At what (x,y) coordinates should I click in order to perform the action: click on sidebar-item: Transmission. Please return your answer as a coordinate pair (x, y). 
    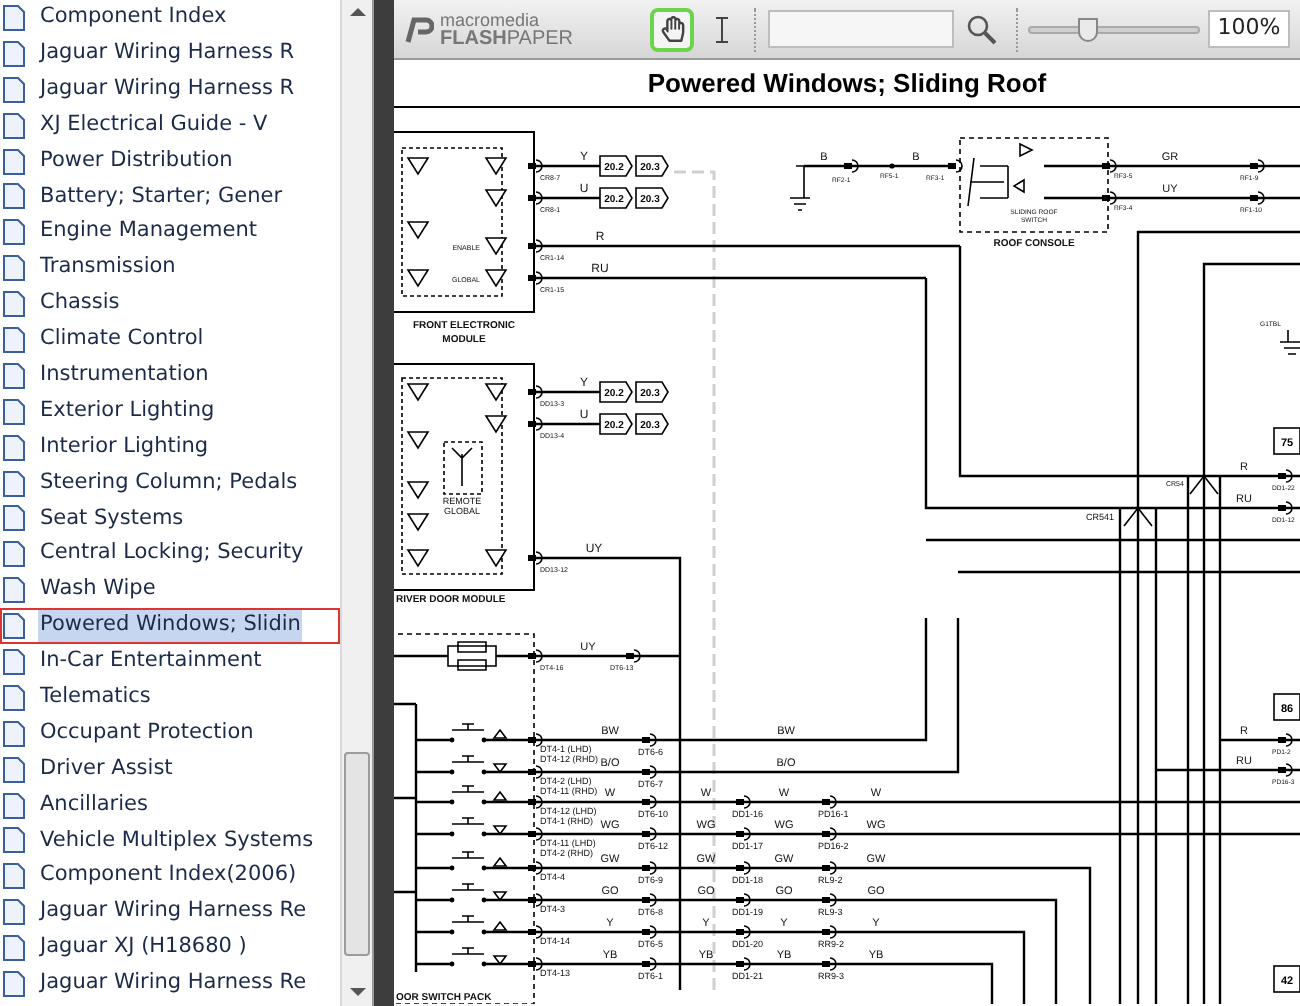
    Looking at the image, I should click on (170, 268).